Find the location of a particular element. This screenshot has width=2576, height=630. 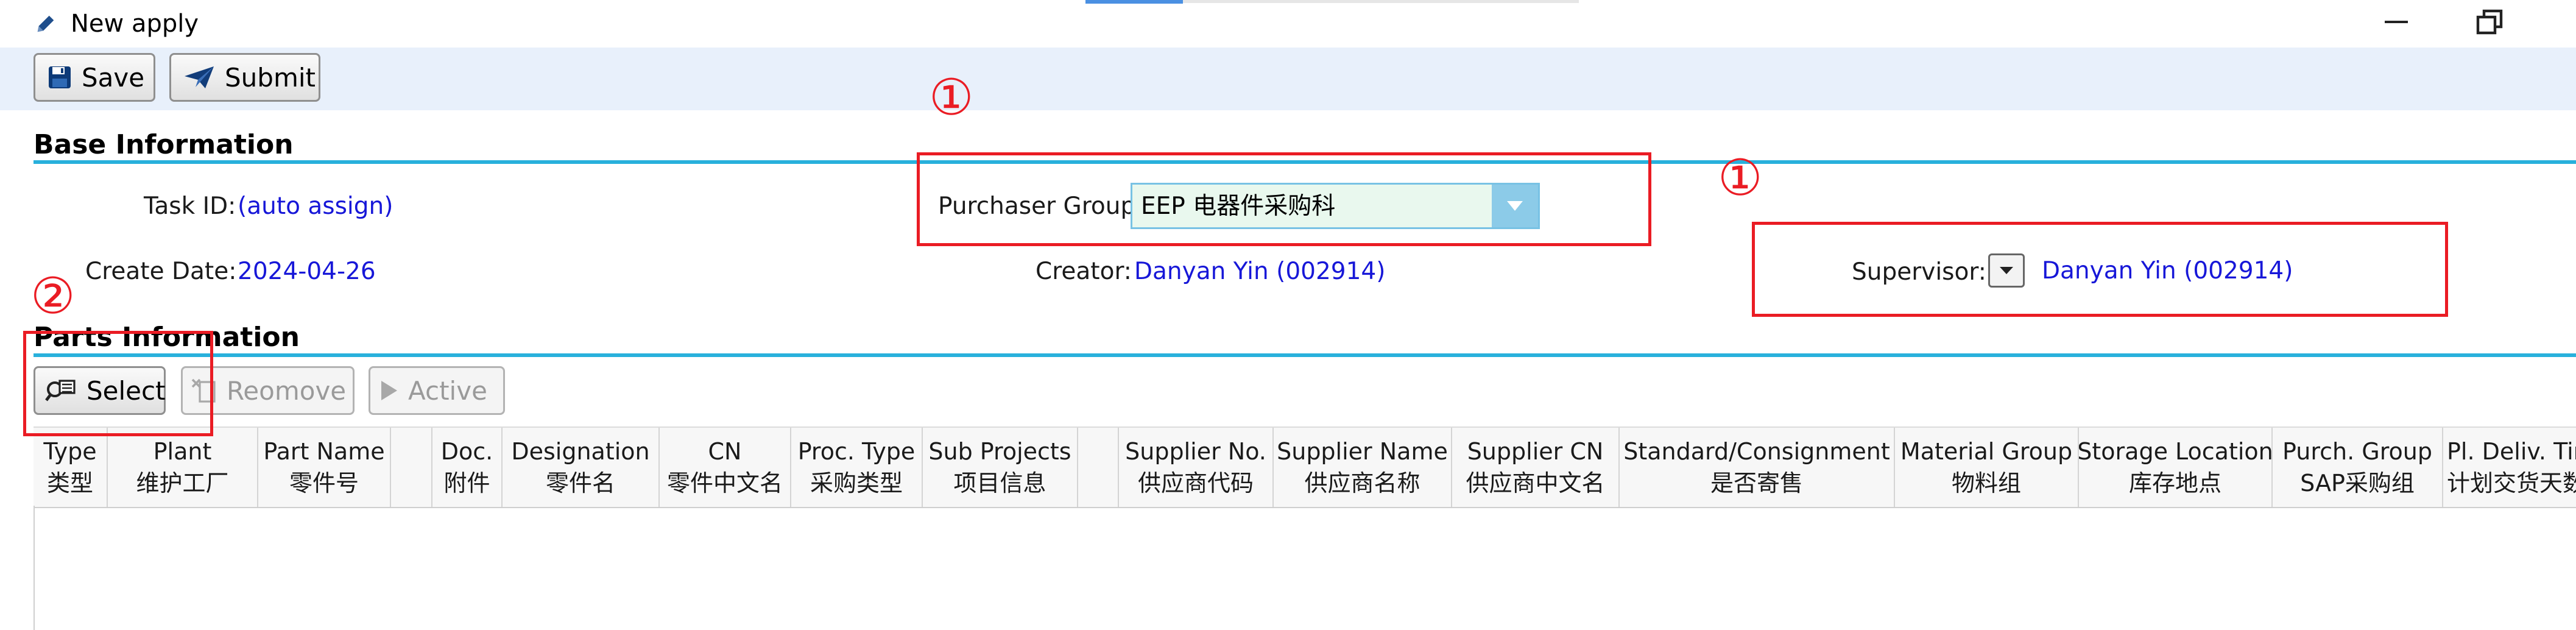

restore-button is located at coordinates (2490, 22).